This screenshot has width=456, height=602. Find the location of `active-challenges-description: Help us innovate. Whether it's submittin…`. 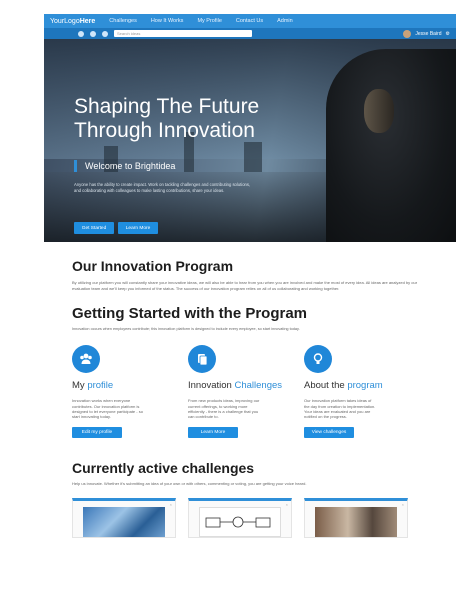

active-challenges-description: Help us innovate. Whether it's submittin… is located at coordinates (189, 483).